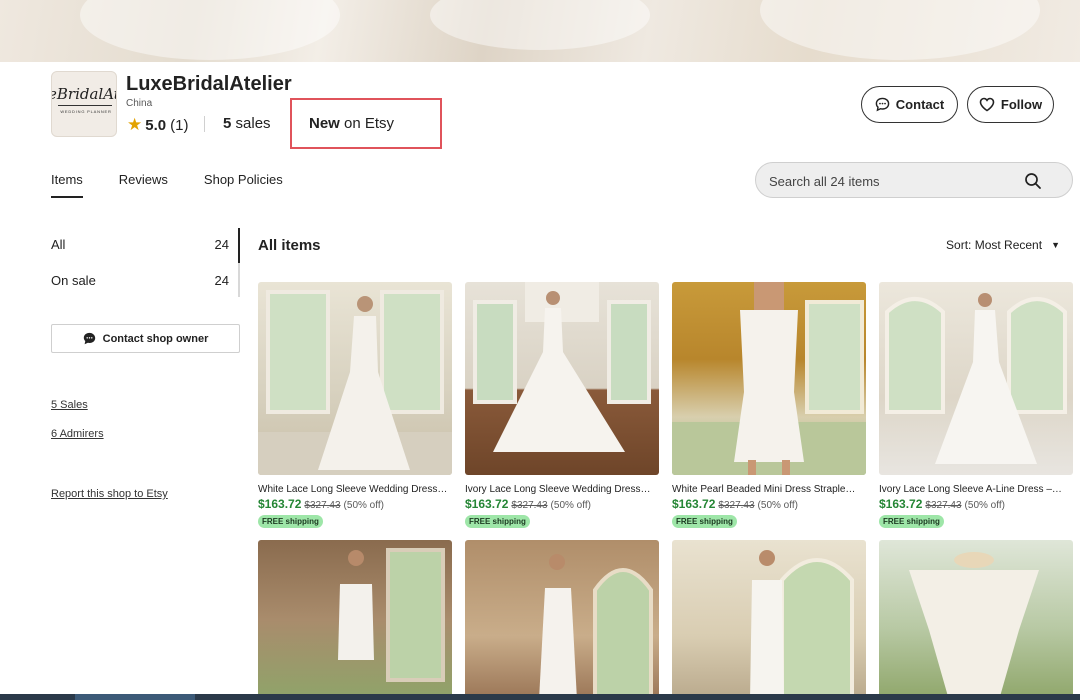 This screenshot has height=700, width=1080. What do you see at coordinates (1033, 181) in the screenshot?
I see `search-icon` at bounding box center [1033, 181].